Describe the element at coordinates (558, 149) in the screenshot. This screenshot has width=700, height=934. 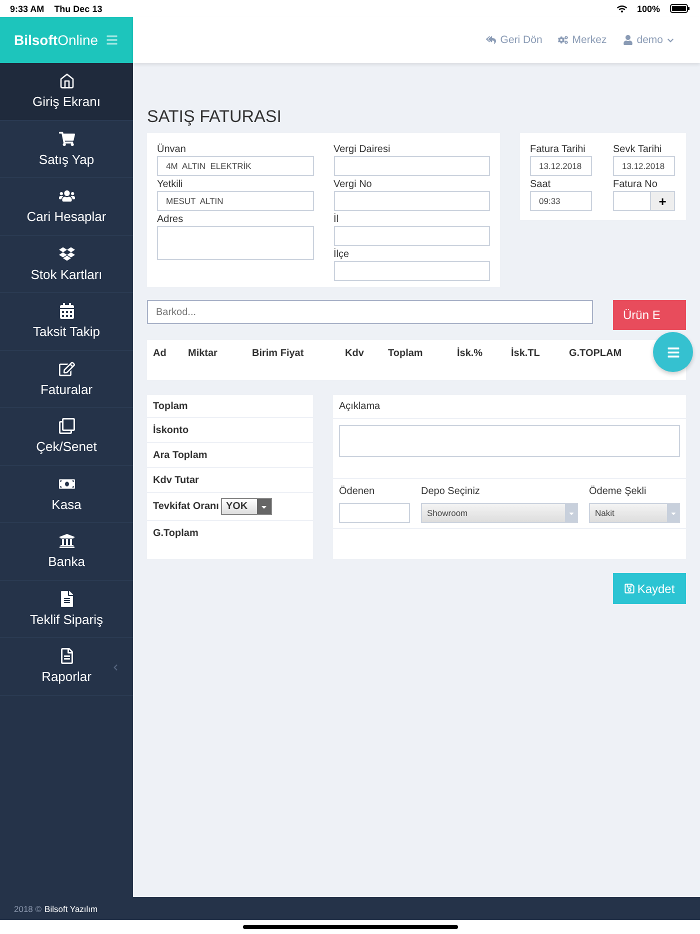
I see `field-label: Fatura Tarihi` at that location.